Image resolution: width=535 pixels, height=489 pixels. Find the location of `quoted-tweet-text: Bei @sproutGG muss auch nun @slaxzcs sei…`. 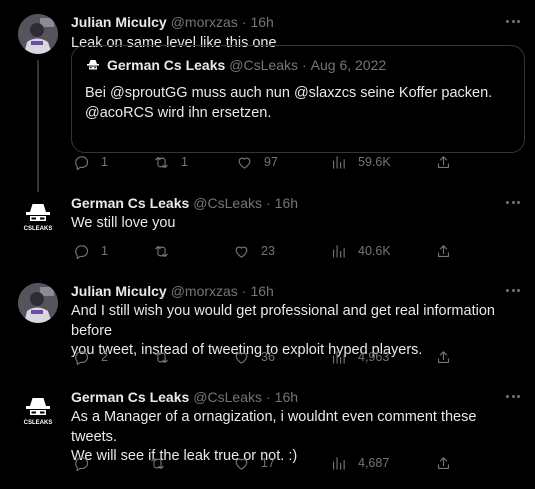

quoted-tweet-text: Bei @sproutGG muss auch nun @slaxzcs sei… is located at coordinates (295, 103).